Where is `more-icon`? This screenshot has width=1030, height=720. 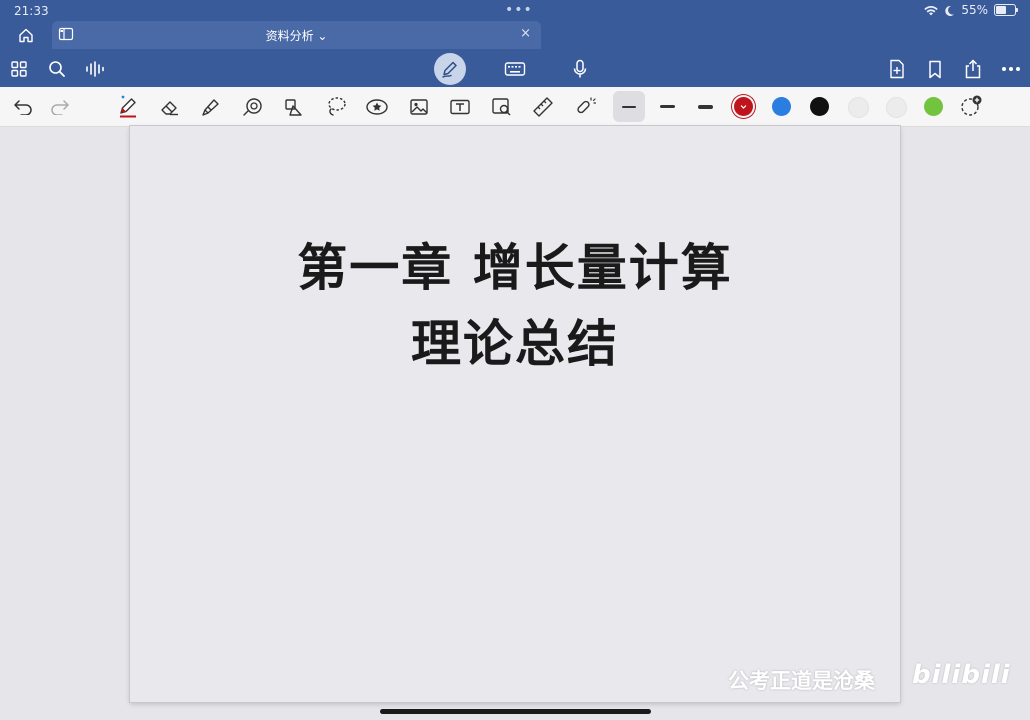
more-icon is located at coordinates (1011, 69).